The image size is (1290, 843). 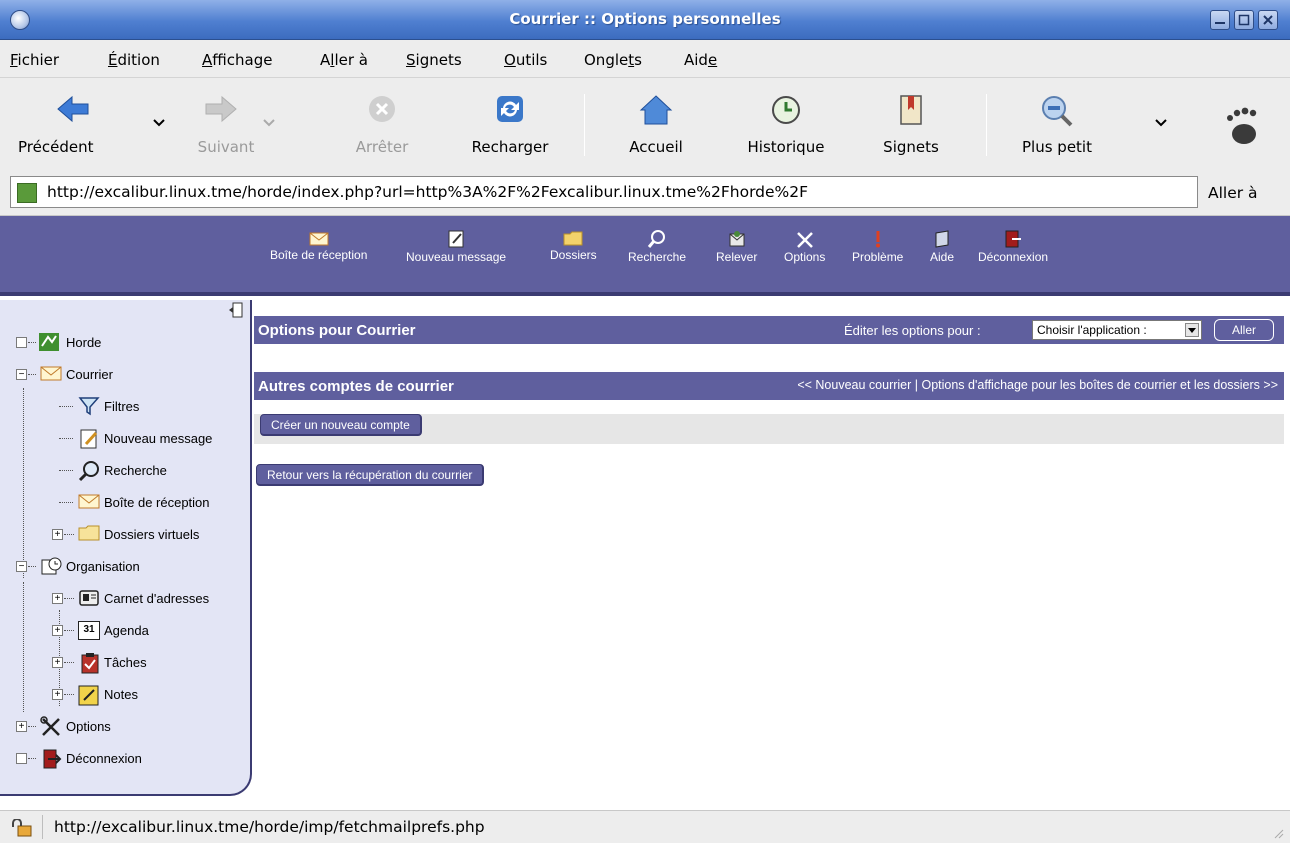 I want to click on gnome-foot-icon, so click(x=1242, y=126).